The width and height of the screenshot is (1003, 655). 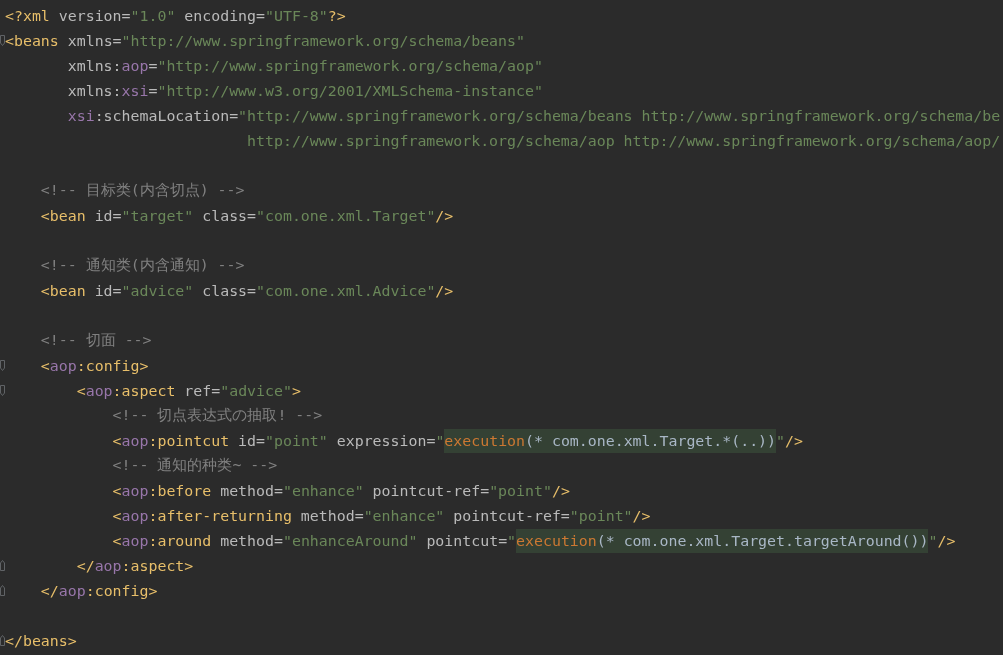 What do you see at coordinates (623, 140) in the screenshot?
I see `code-token: http://www.springframework.org/schema/aop http://www.springframework.org/schema/aop/` at bounding box center [623, 140].